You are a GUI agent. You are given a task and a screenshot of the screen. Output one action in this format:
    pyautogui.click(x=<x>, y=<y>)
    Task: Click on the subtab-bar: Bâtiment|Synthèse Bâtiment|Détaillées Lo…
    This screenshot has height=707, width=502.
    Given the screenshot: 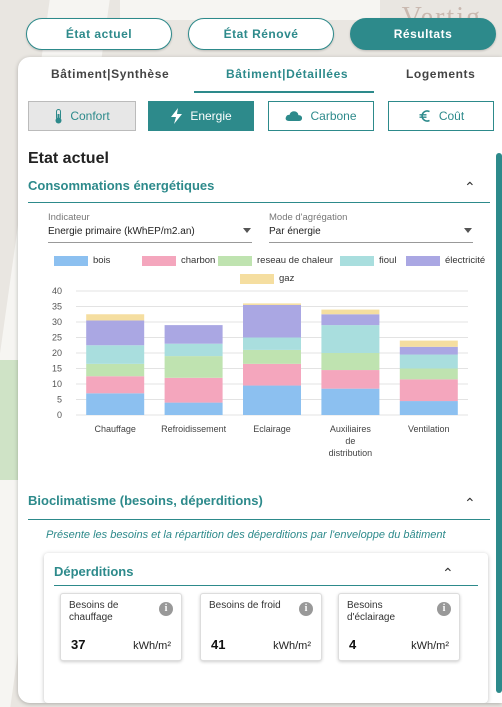 What is the action you would take?
    pyautogui.click(x=260, y=76)
    